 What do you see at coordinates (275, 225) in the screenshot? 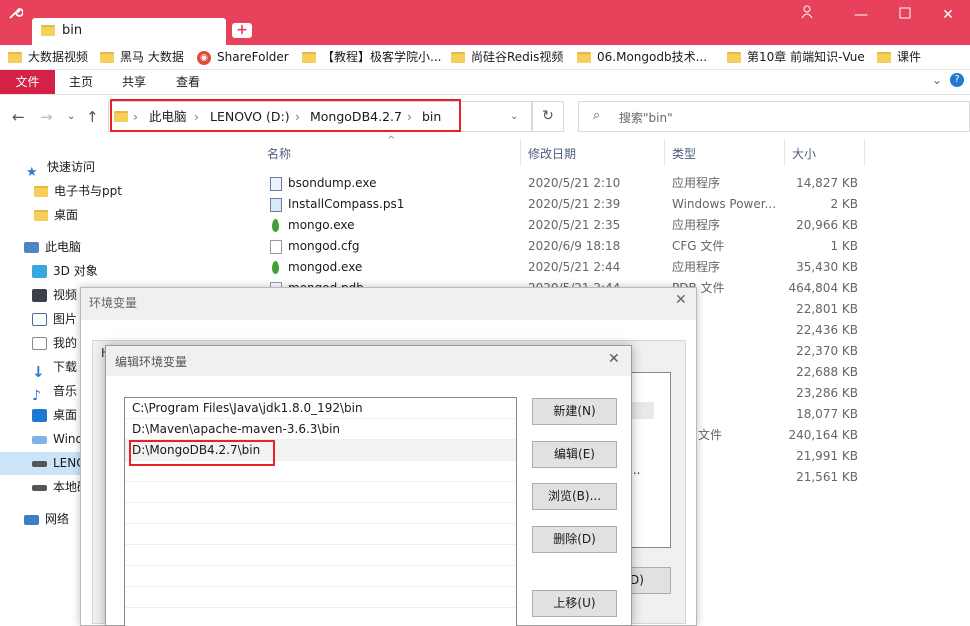
I see `mongodb-leaf-icon` at bounding box center [275, 225].